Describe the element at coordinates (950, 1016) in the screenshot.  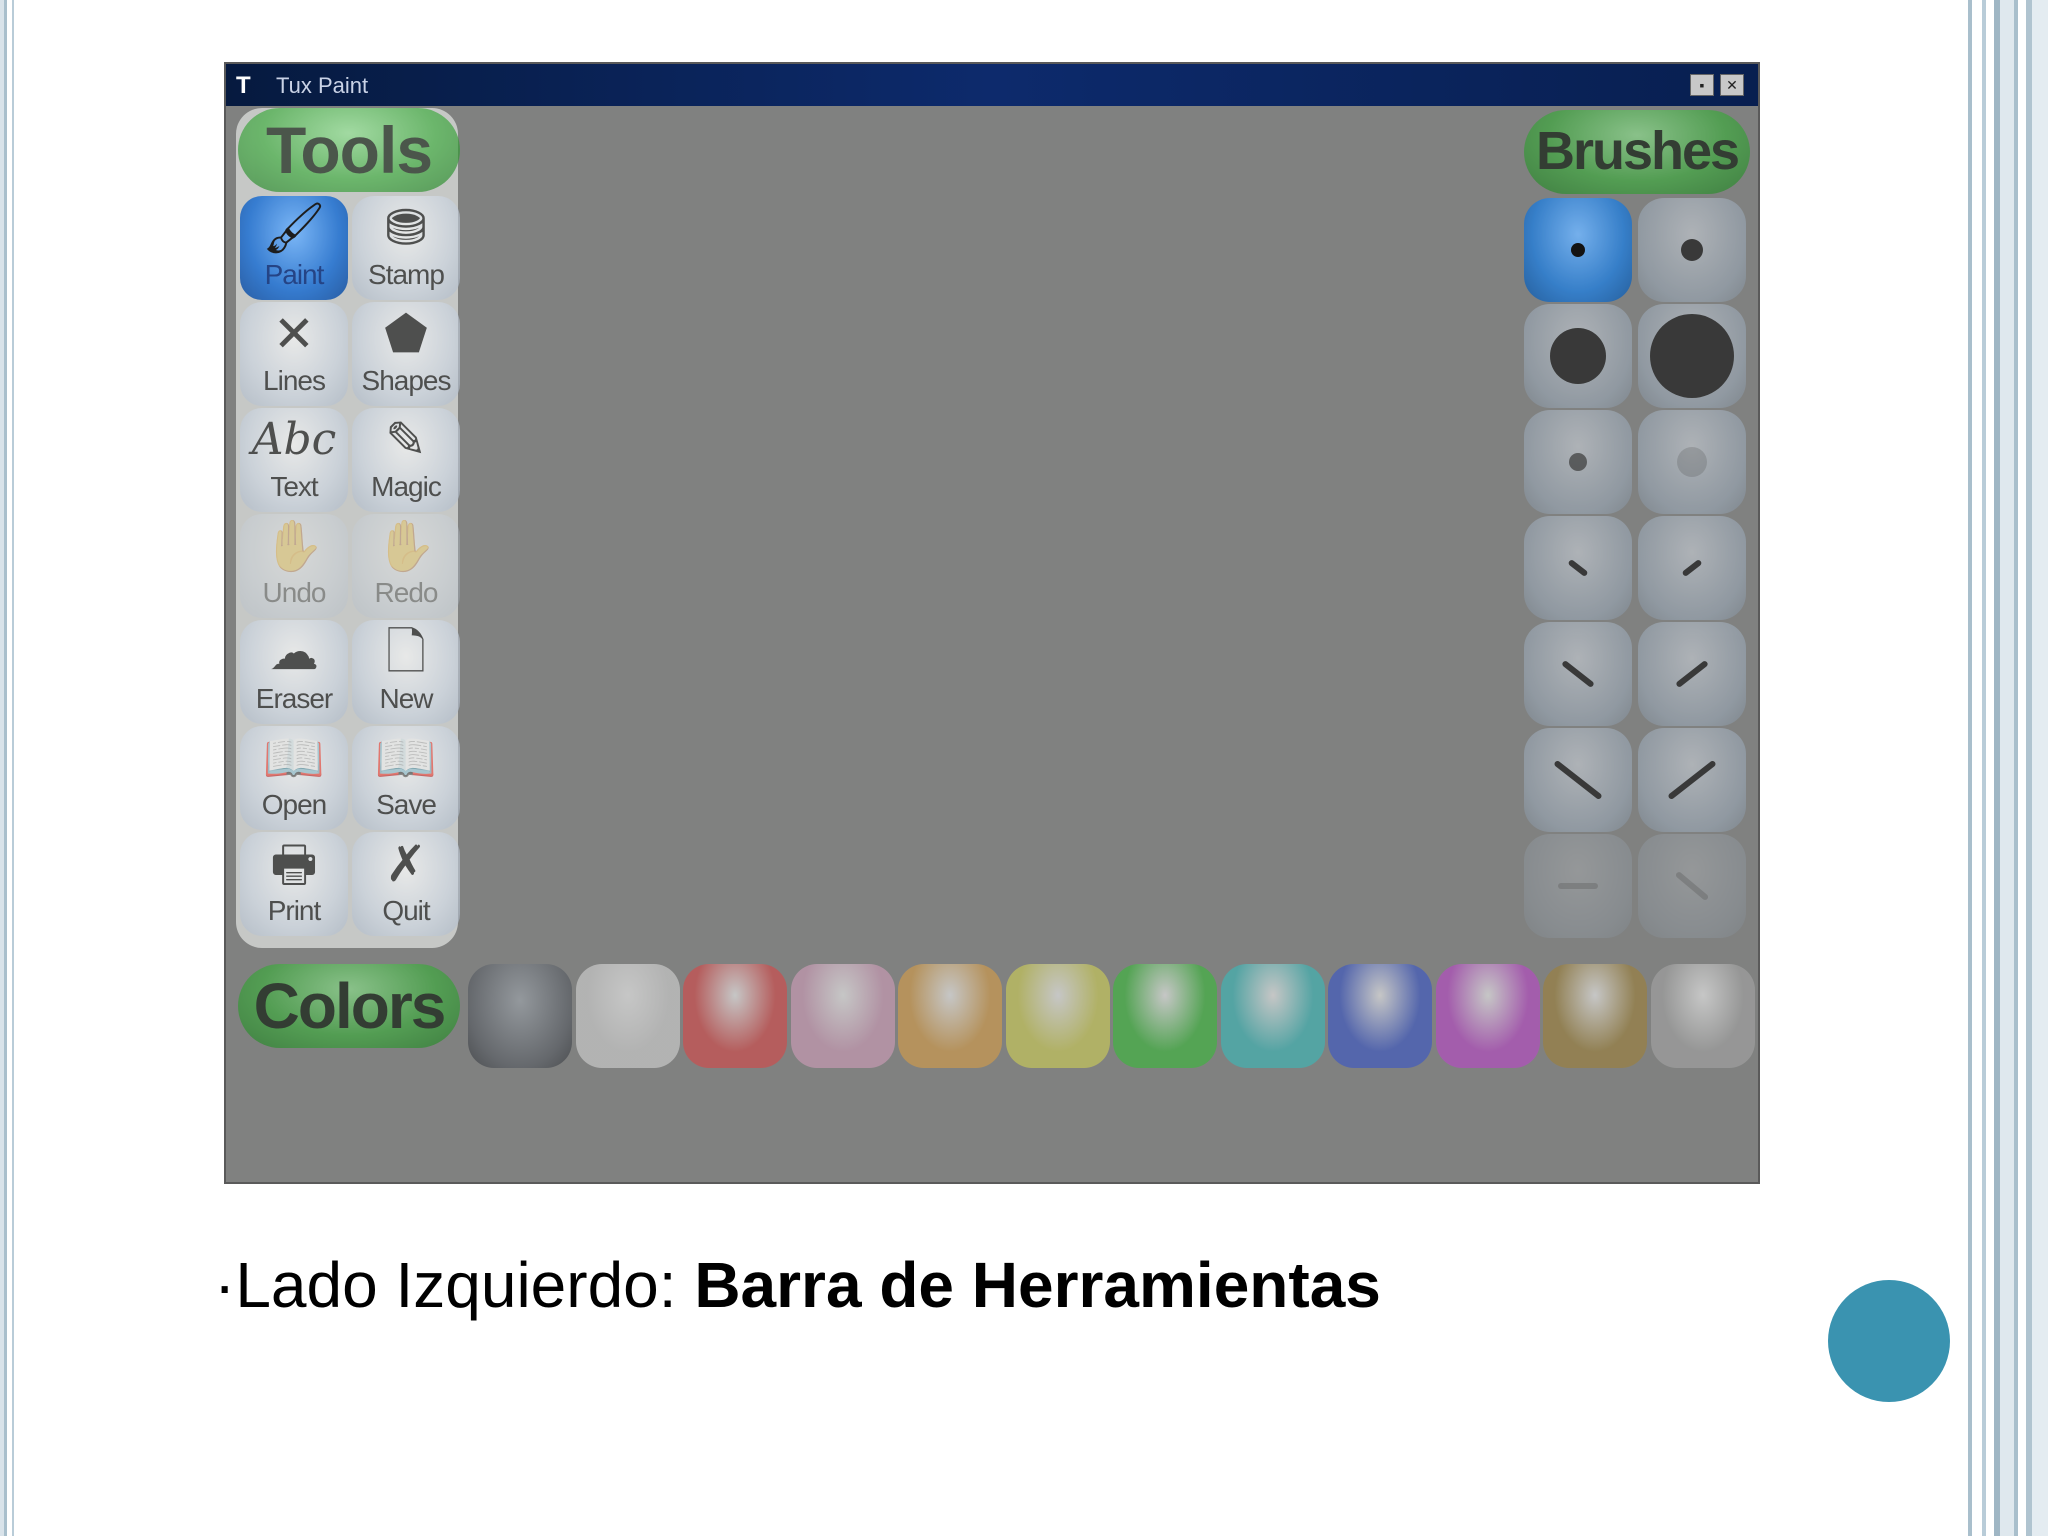
I see `color-swatch-orange` at that location.